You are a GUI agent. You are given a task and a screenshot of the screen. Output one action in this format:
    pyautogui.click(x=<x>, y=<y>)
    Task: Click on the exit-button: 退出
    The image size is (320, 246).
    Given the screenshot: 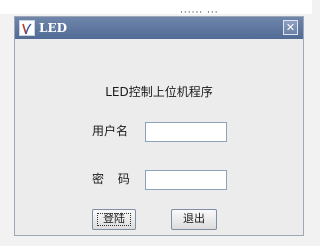 What is the action you would take?
    pyautogui.click(x=194, y=219)
    